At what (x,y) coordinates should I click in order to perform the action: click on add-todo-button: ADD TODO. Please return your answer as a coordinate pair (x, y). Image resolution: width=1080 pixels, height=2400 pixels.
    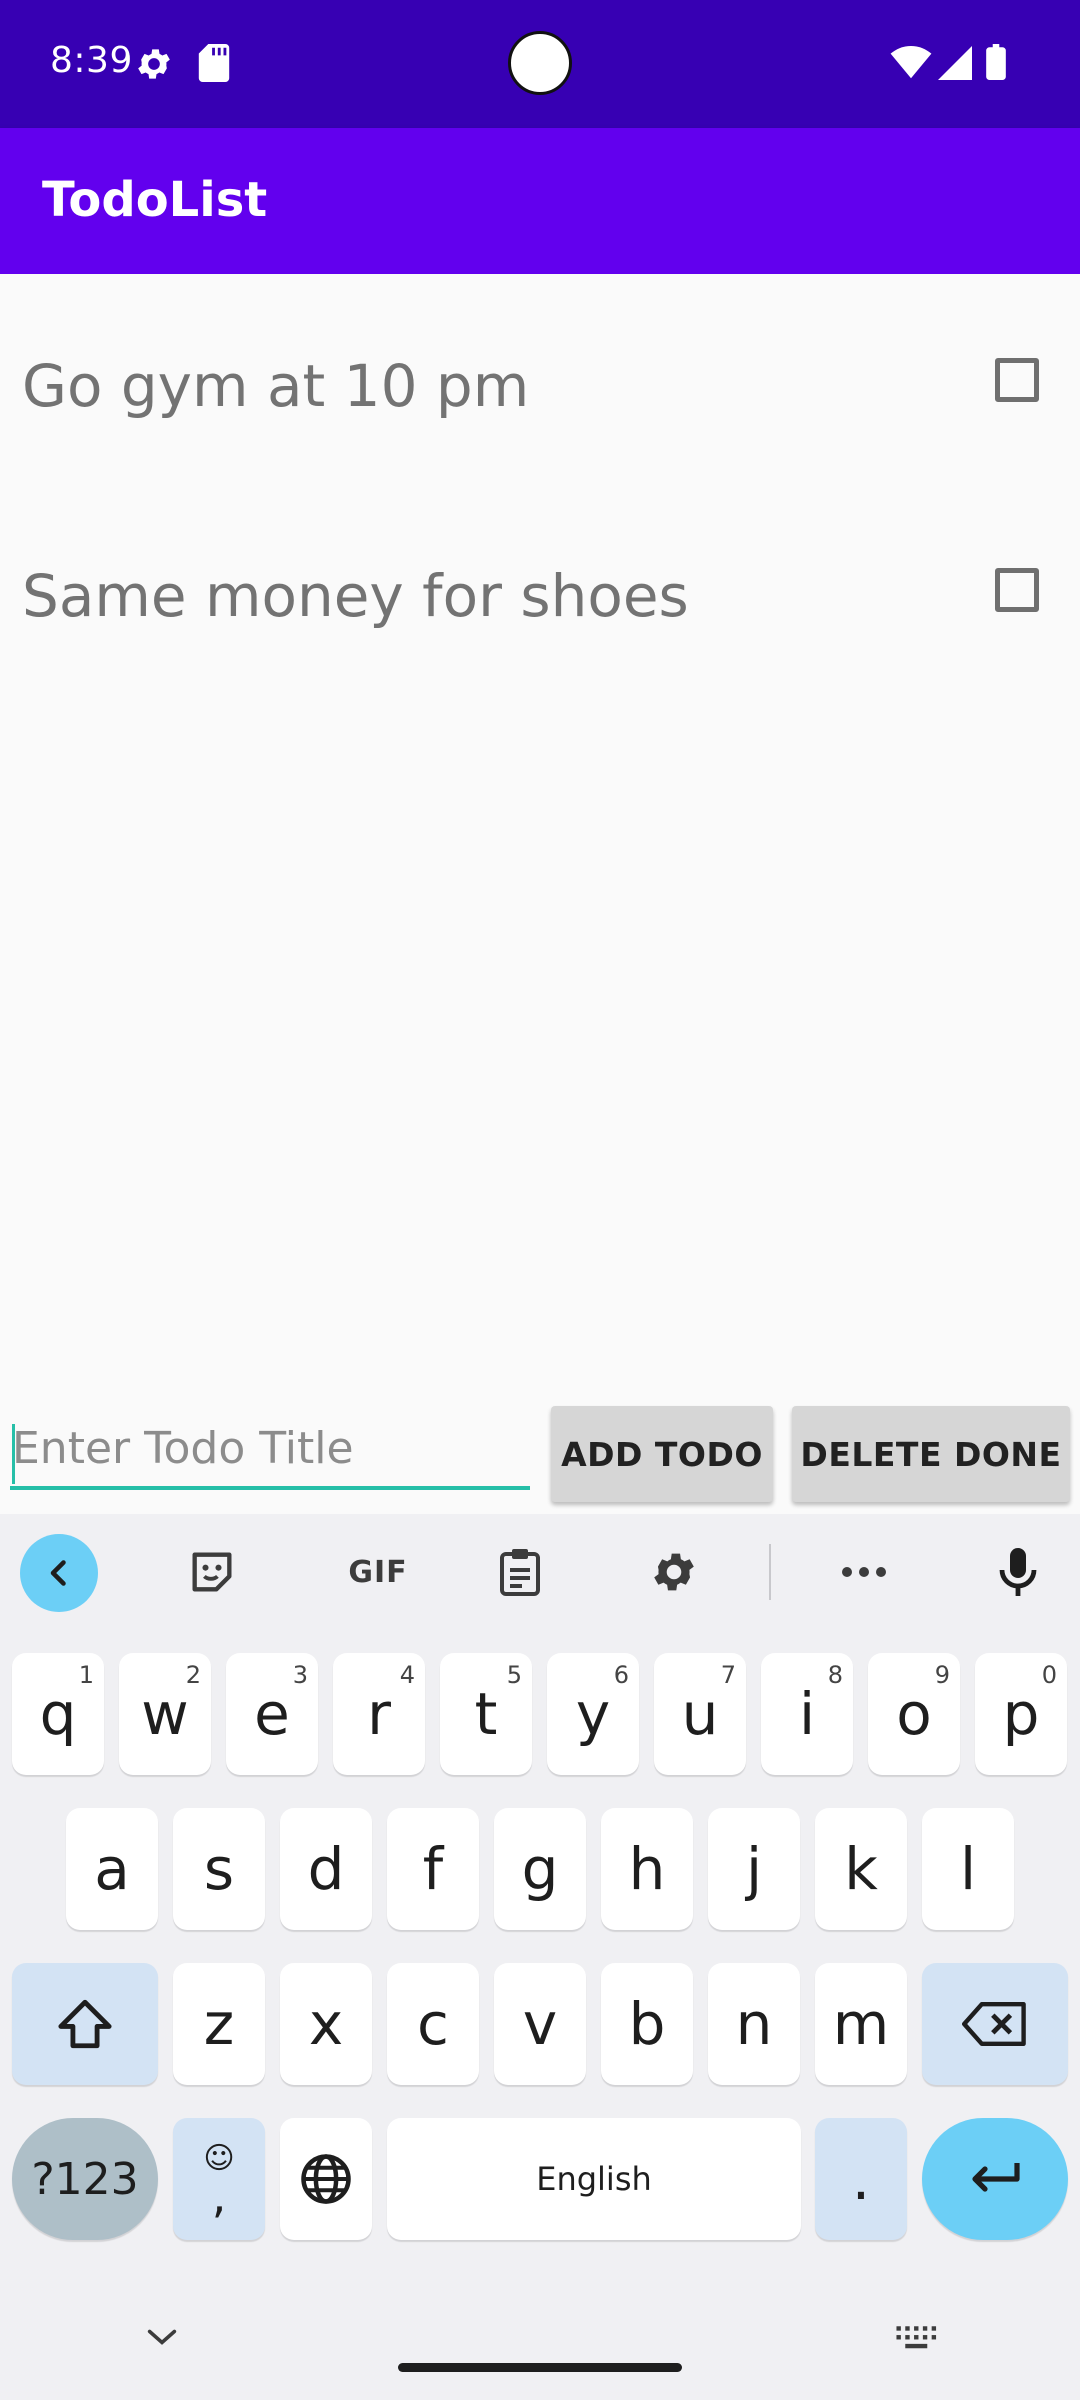
    Looking at the image, I should click on (662, 1454).